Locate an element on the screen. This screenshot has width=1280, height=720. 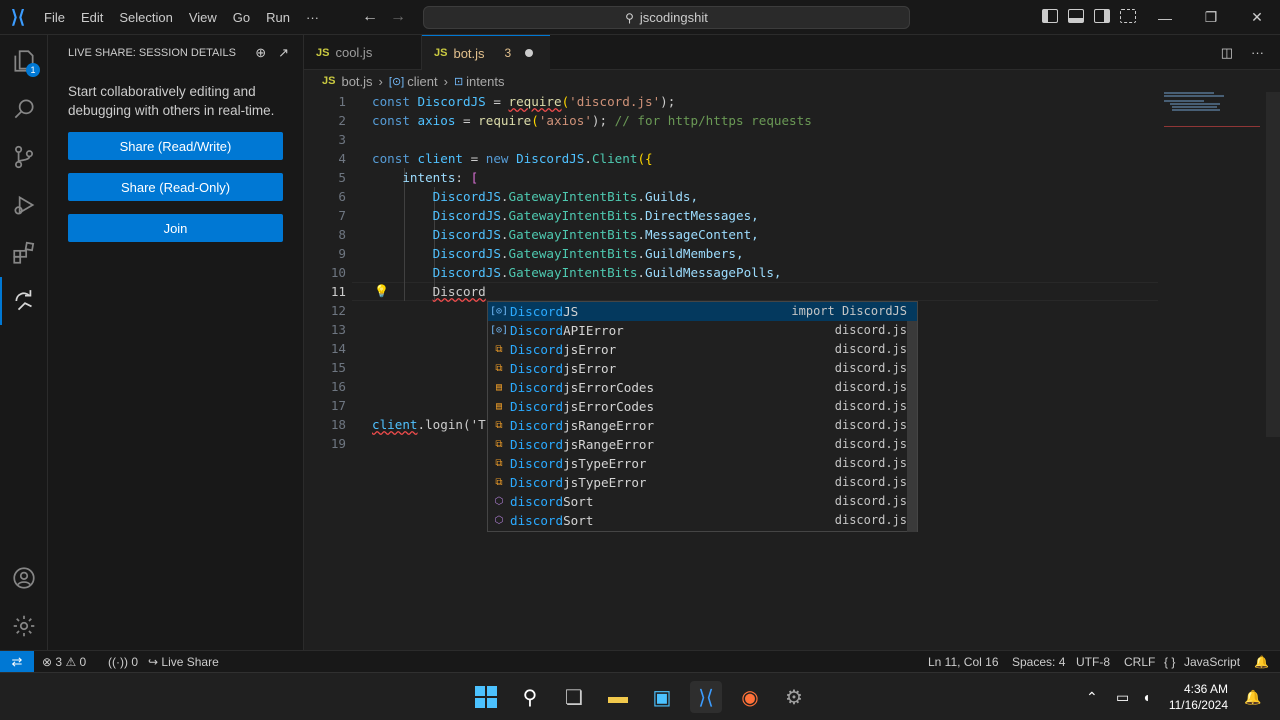
start-menu-icon is located at coordinates (486, 697).